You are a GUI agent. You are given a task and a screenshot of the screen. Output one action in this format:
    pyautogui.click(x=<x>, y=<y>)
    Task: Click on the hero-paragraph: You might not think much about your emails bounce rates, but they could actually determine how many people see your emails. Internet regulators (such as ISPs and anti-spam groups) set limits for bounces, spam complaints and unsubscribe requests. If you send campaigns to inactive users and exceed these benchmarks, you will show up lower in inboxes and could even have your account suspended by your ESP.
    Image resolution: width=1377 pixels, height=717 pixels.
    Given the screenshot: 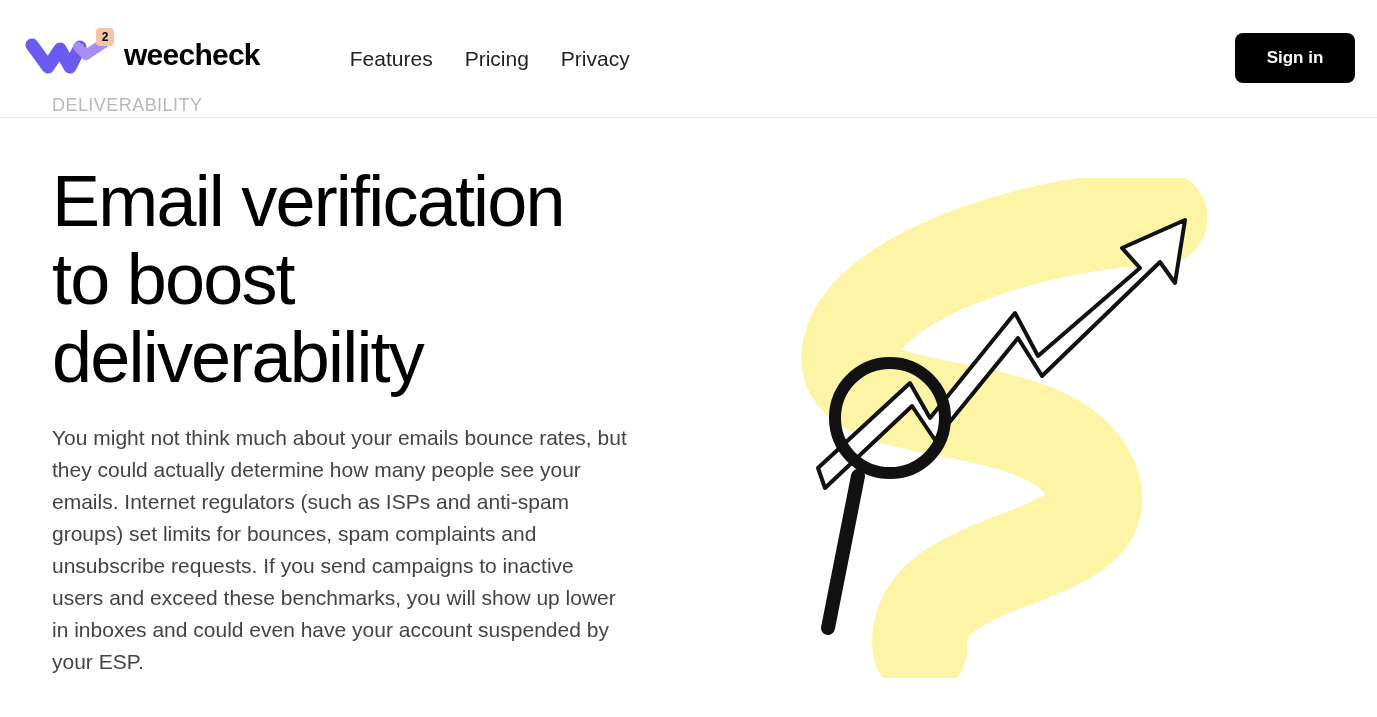 What is the action you would take?
    pyautogui.click(x=339, y=550)
    